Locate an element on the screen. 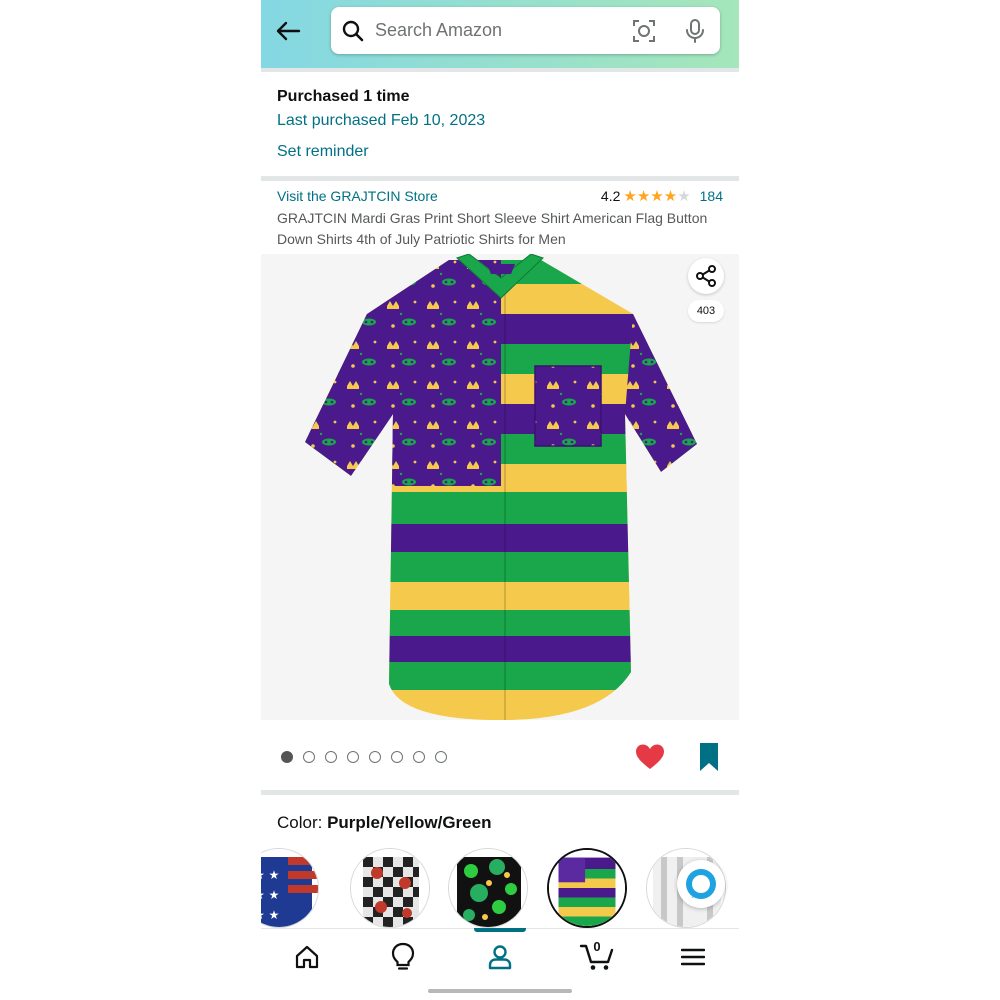  share-count: 403 is located at coordinates (706, 311).